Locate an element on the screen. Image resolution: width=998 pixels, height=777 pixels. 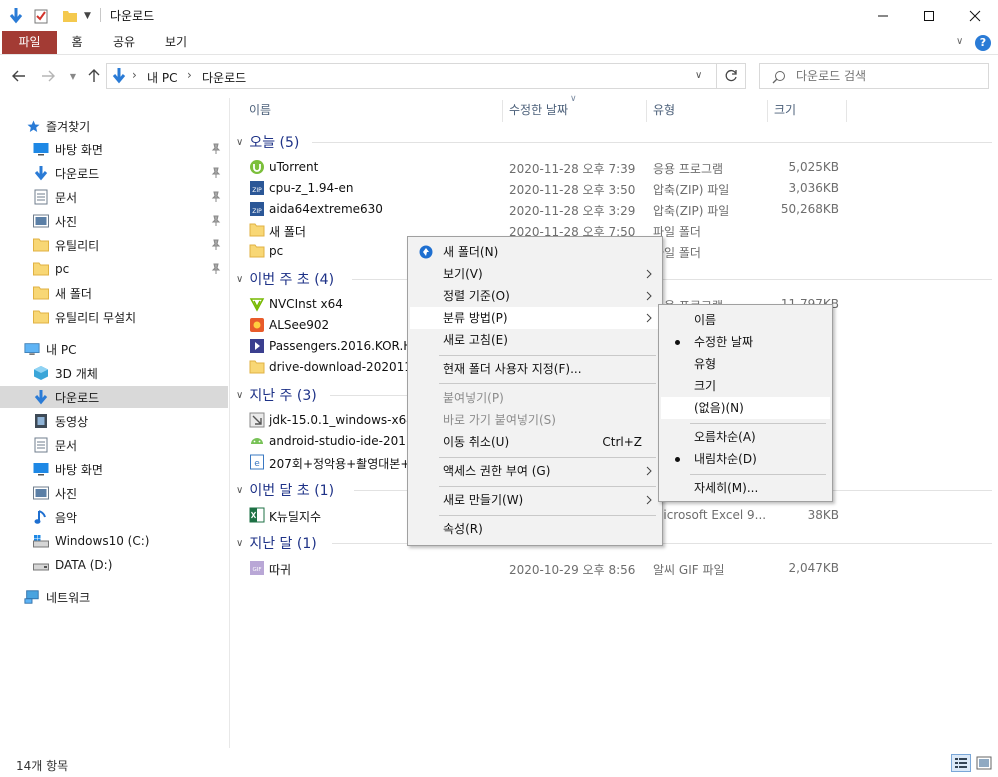
nav-item-pictures-quick: 사진 is located at coordinates (130, 221).